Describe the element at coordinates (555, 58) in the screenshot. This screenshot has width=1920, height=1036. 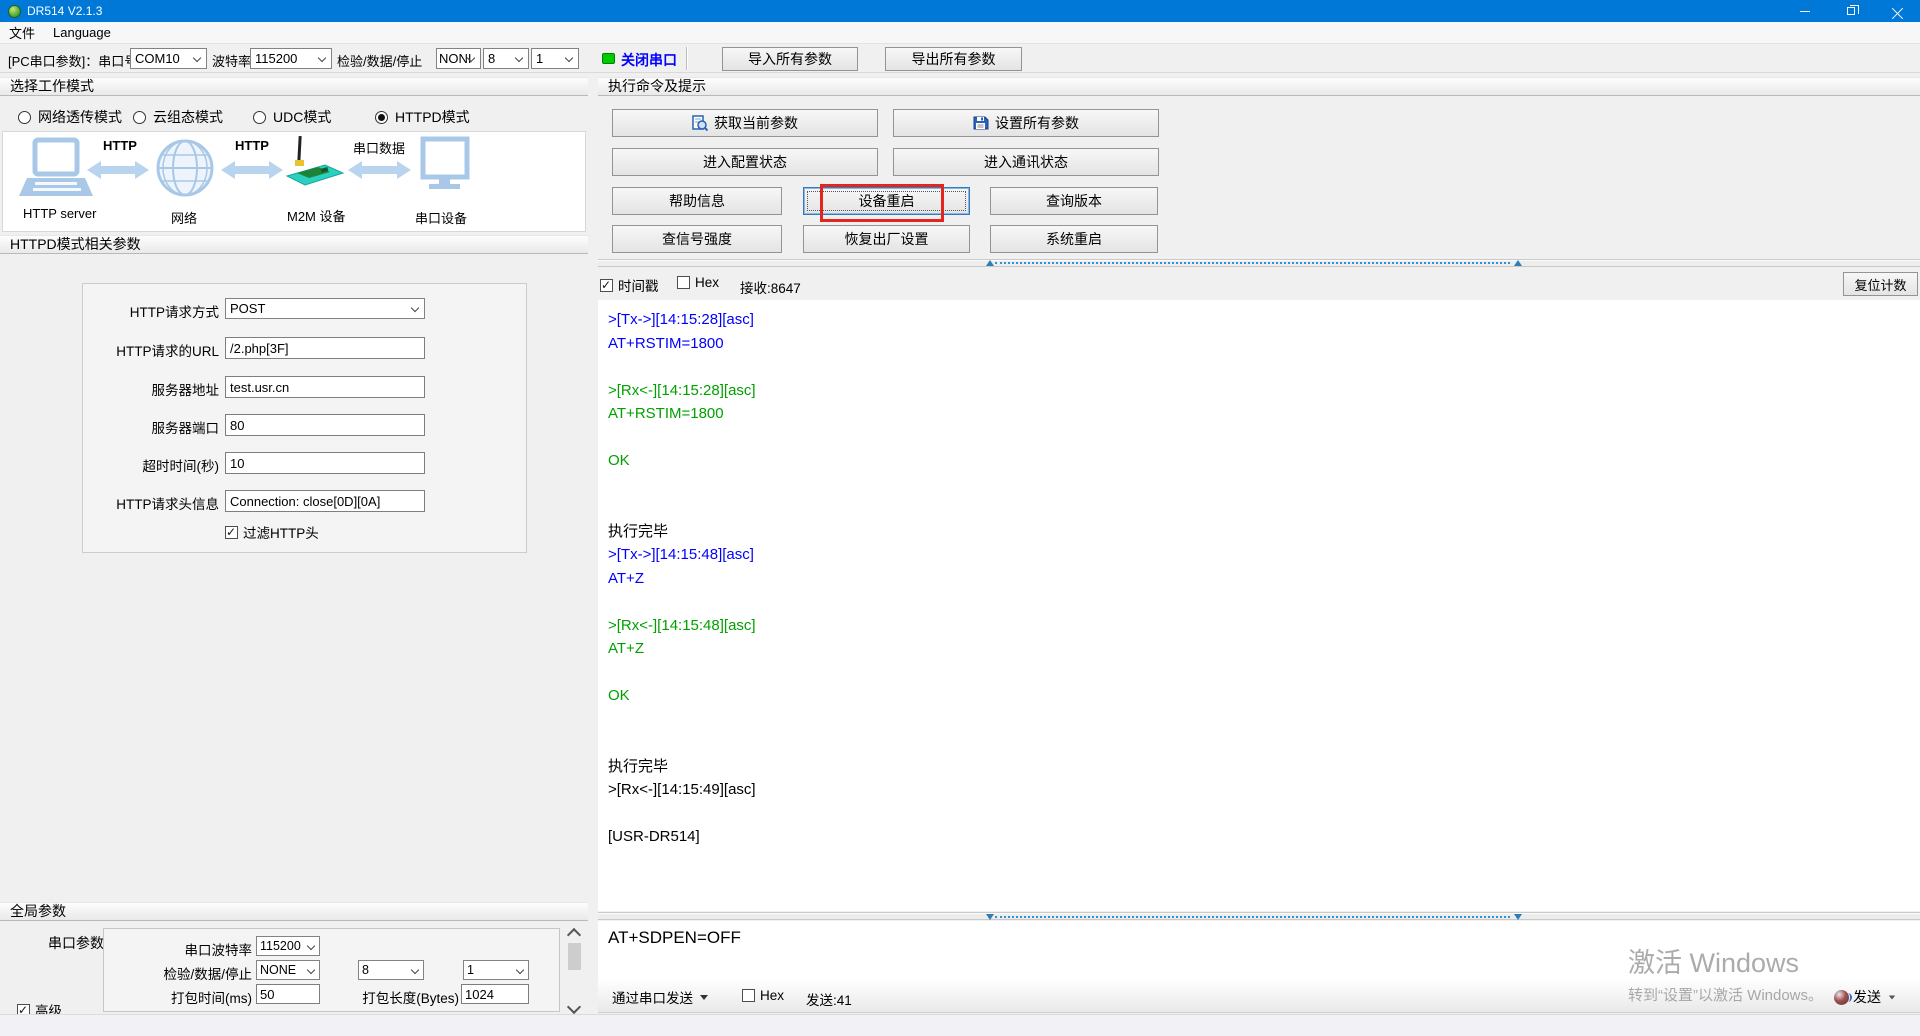
I see `stopbits-select: 1` at that location.